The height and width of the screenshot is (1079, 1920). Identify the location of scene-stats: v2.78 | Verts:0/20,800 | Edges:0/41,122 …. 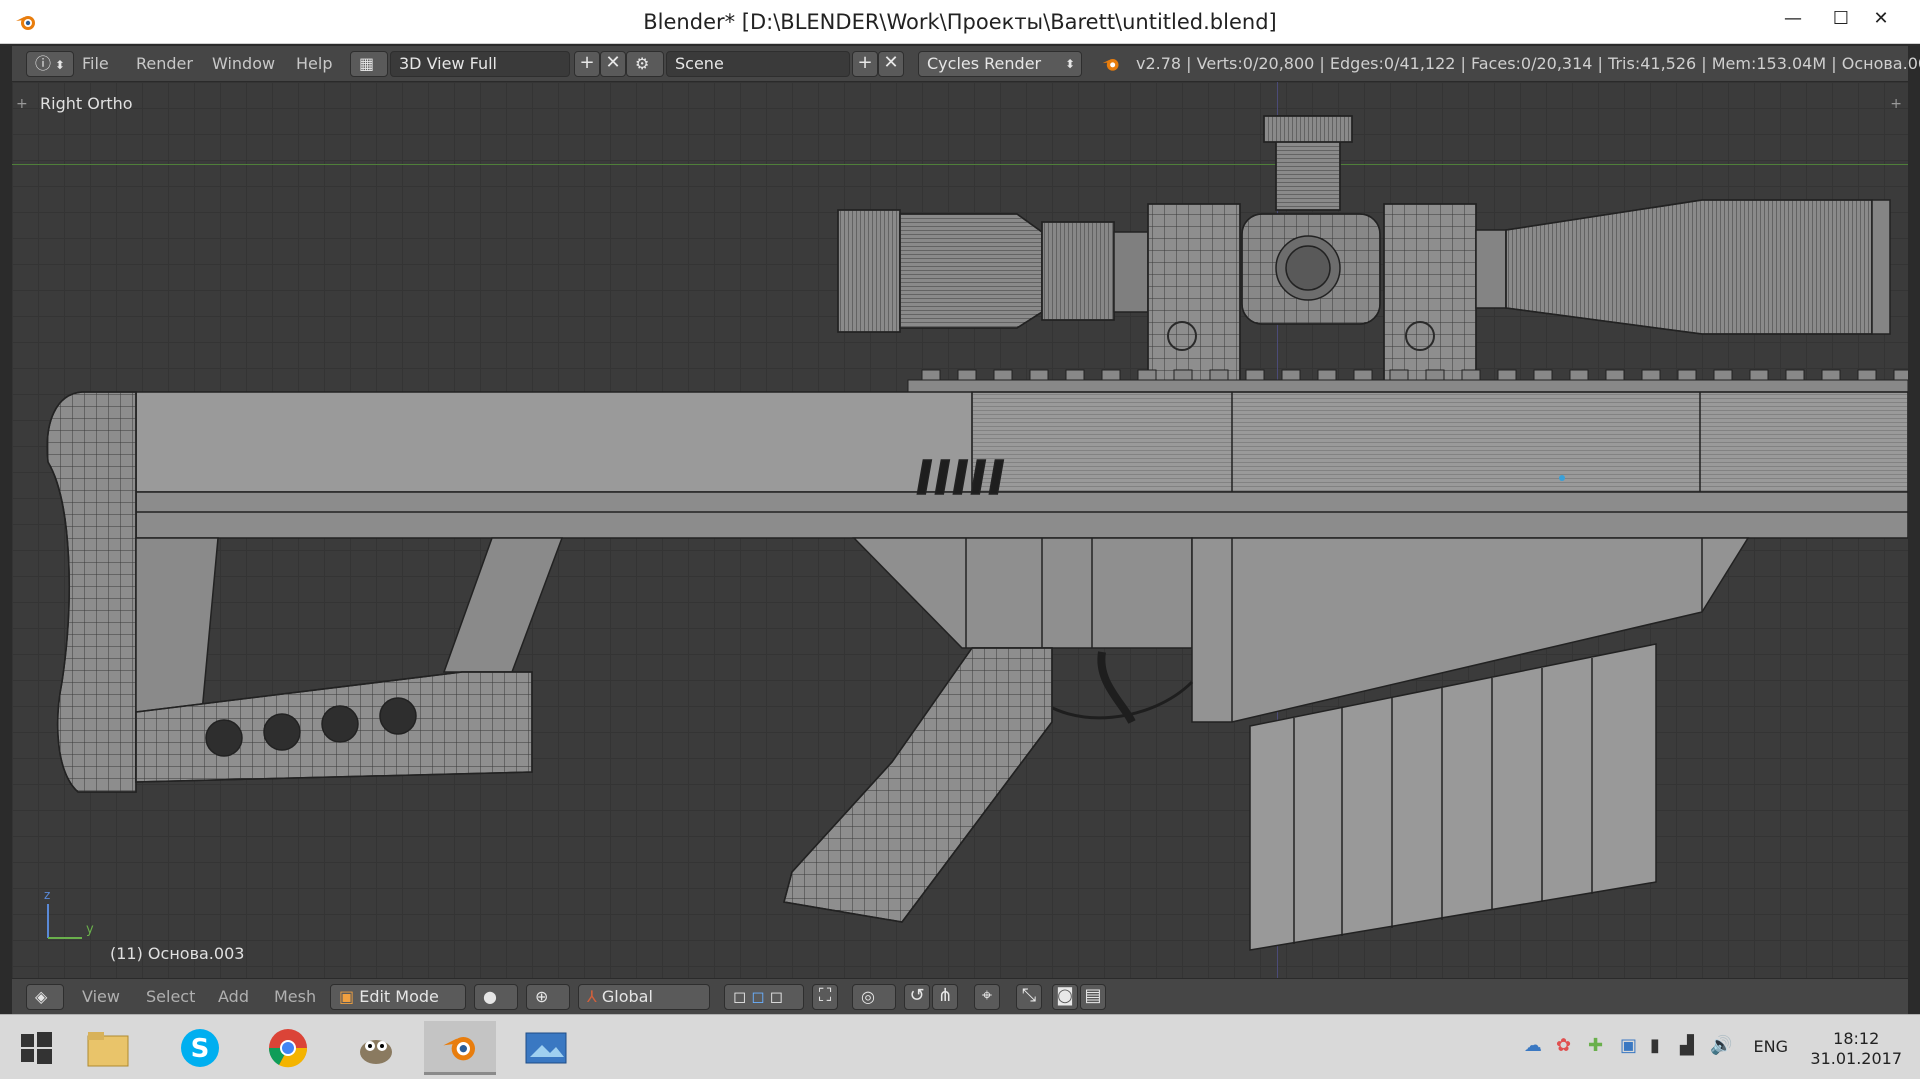
(1528, 63).